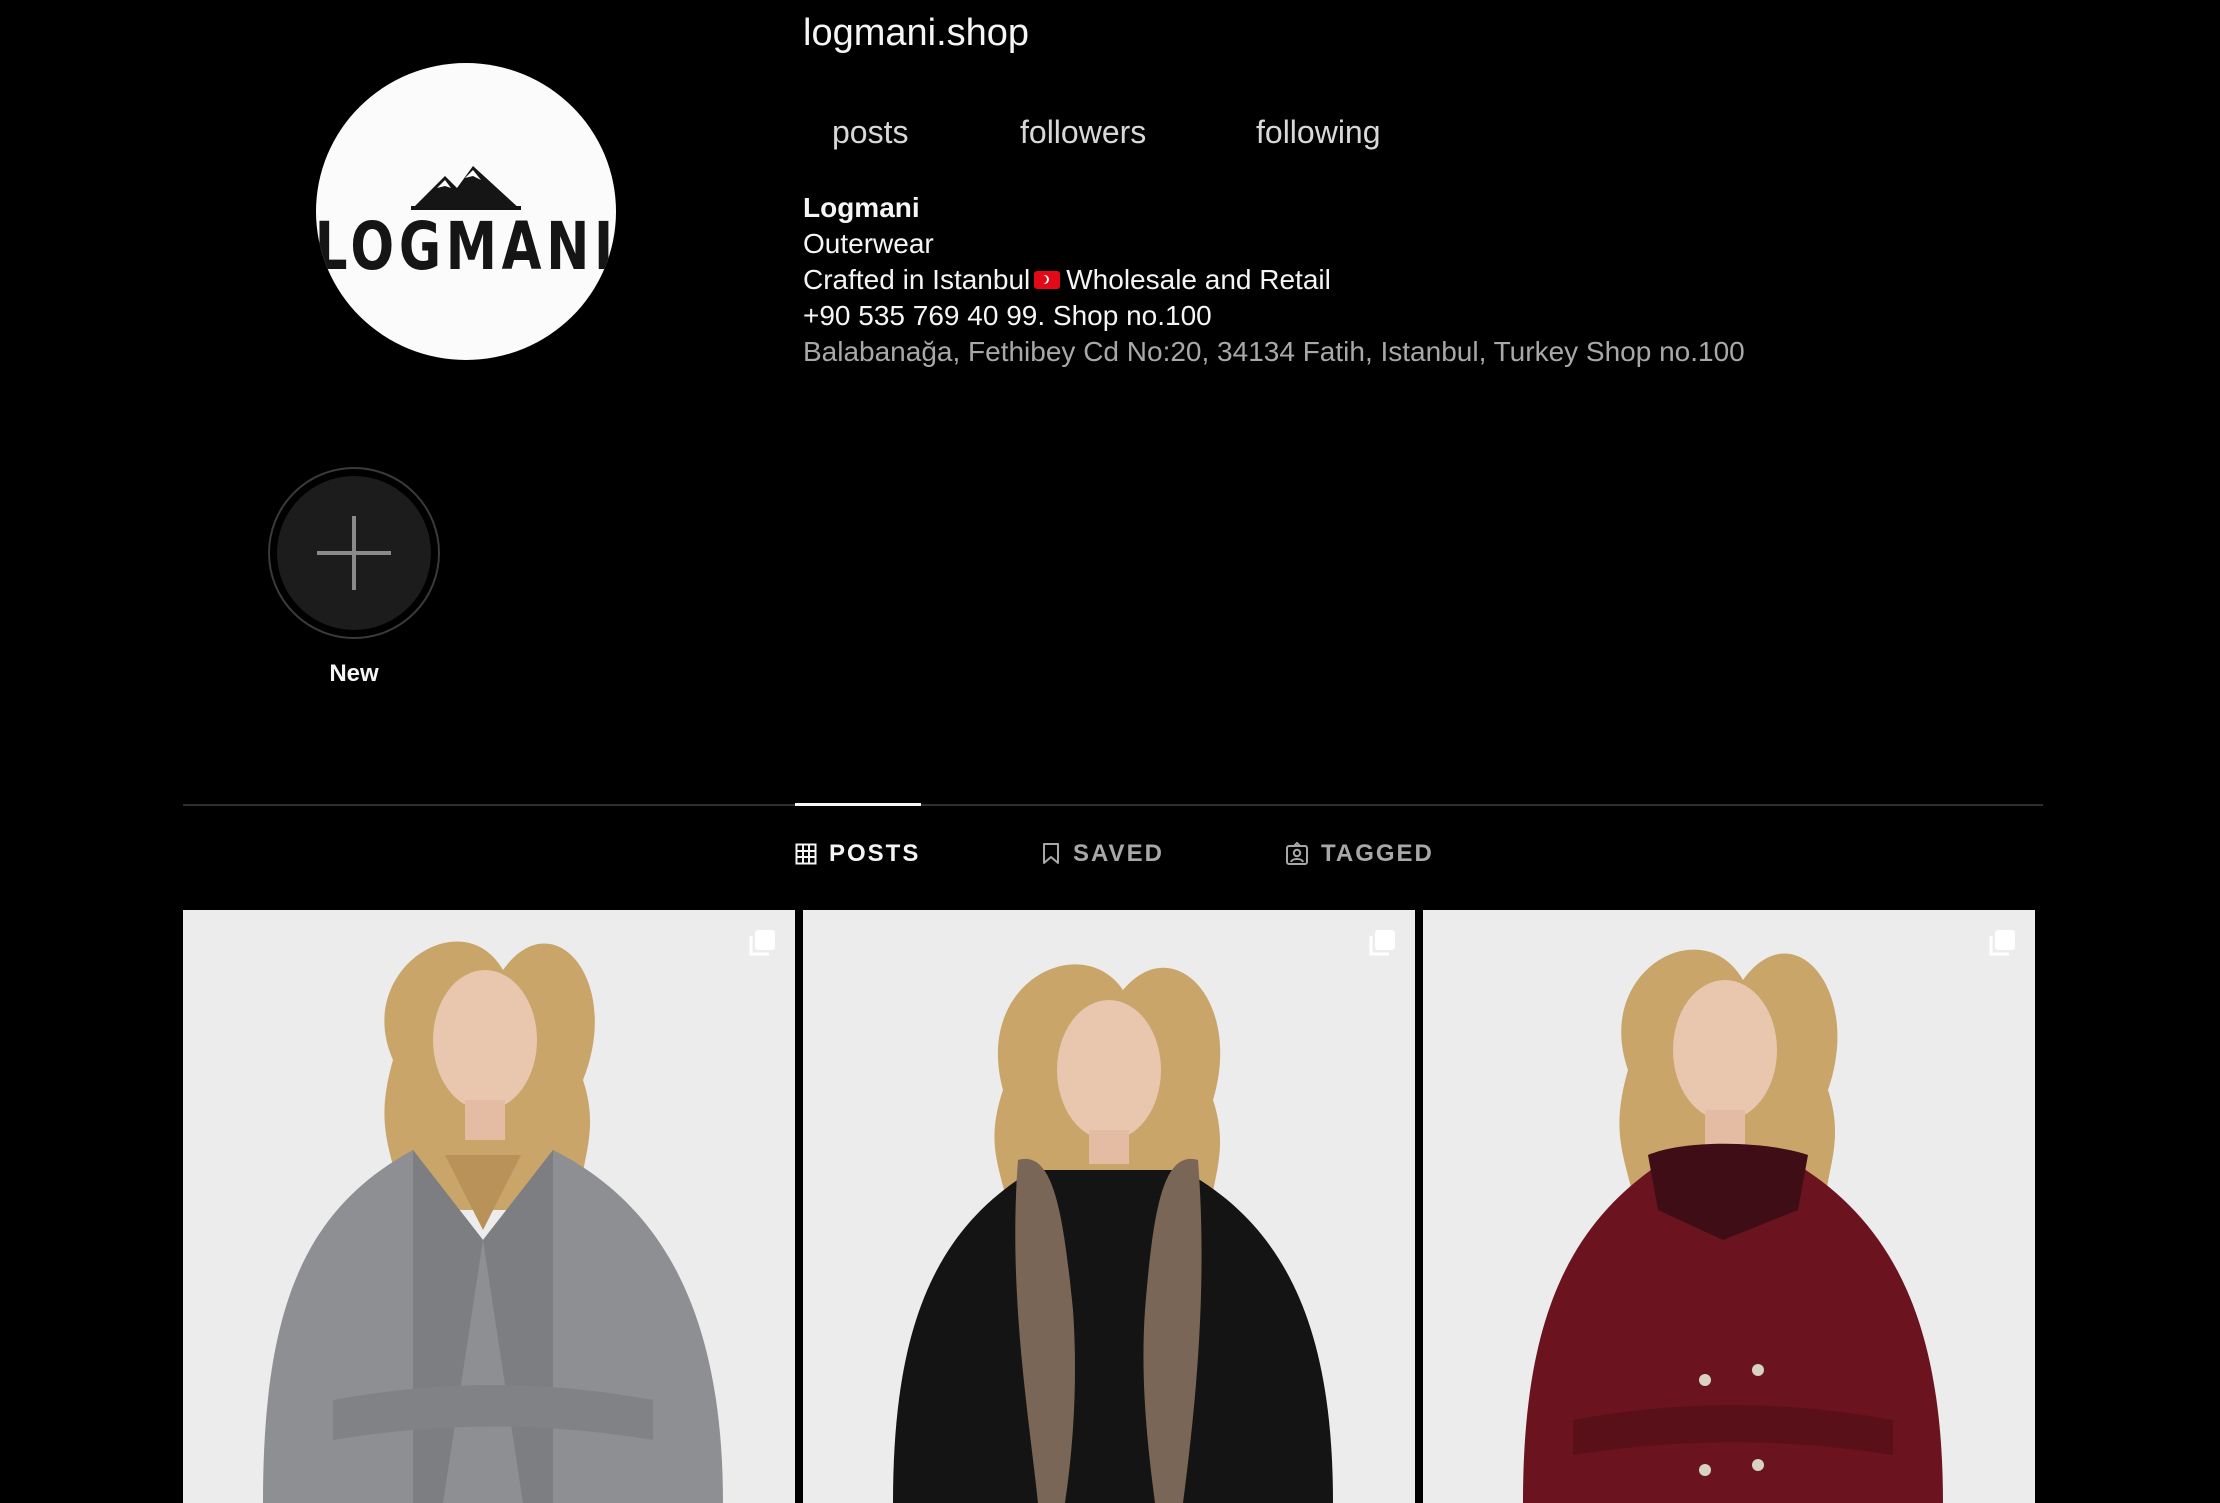 The width and height of the screenshot is (2220, 1503). Describe the element at coordinates (466, 246) in the screenshot. I see `logo-wordmark: LOGMANI` at that location.